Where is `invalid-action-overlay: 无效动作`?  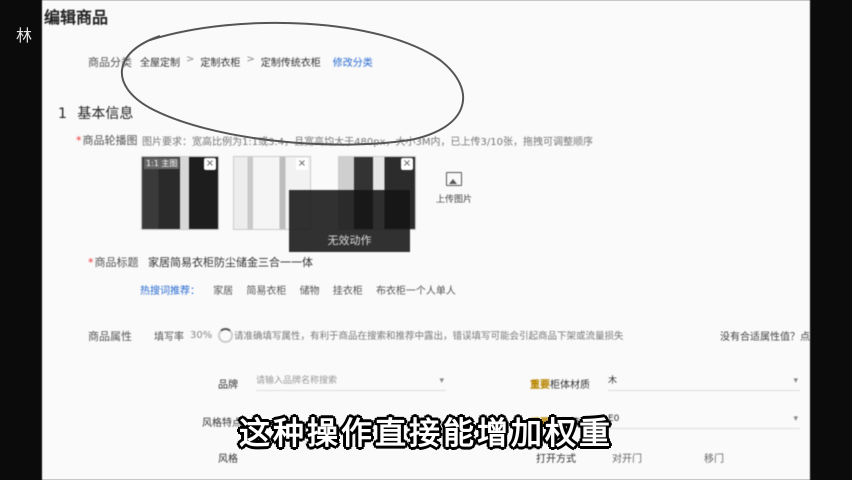
invalid-action-overlay: 无效动作 is located at coordinates (349, 221).